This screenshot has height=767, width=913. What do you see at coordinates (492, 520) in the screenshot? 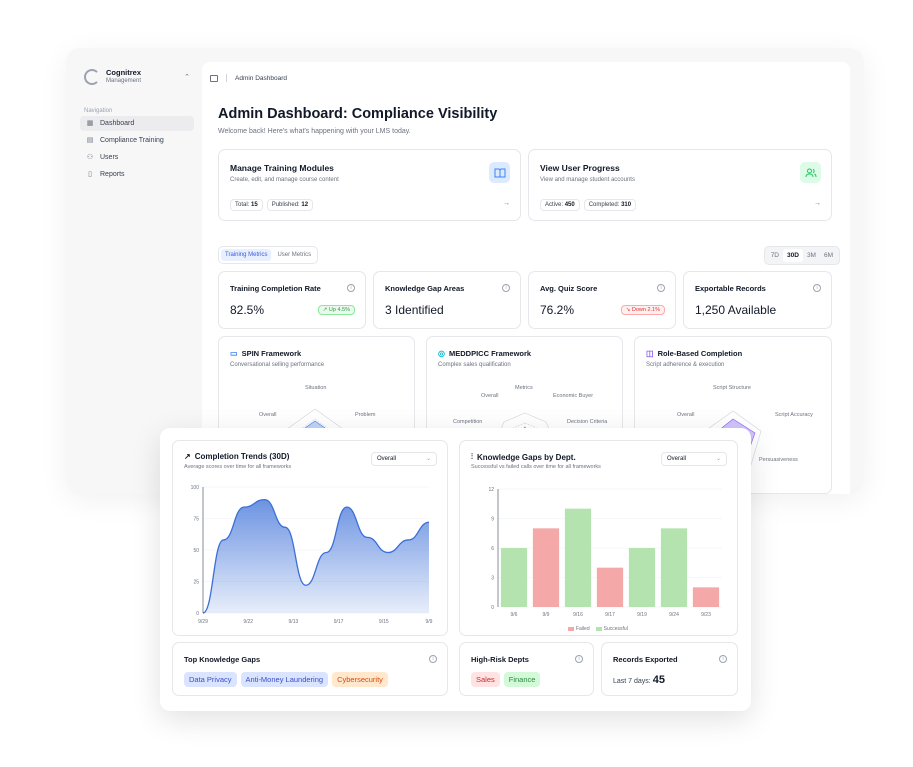
I see `y-tick-label: 9` at bounding box center [492, 520].